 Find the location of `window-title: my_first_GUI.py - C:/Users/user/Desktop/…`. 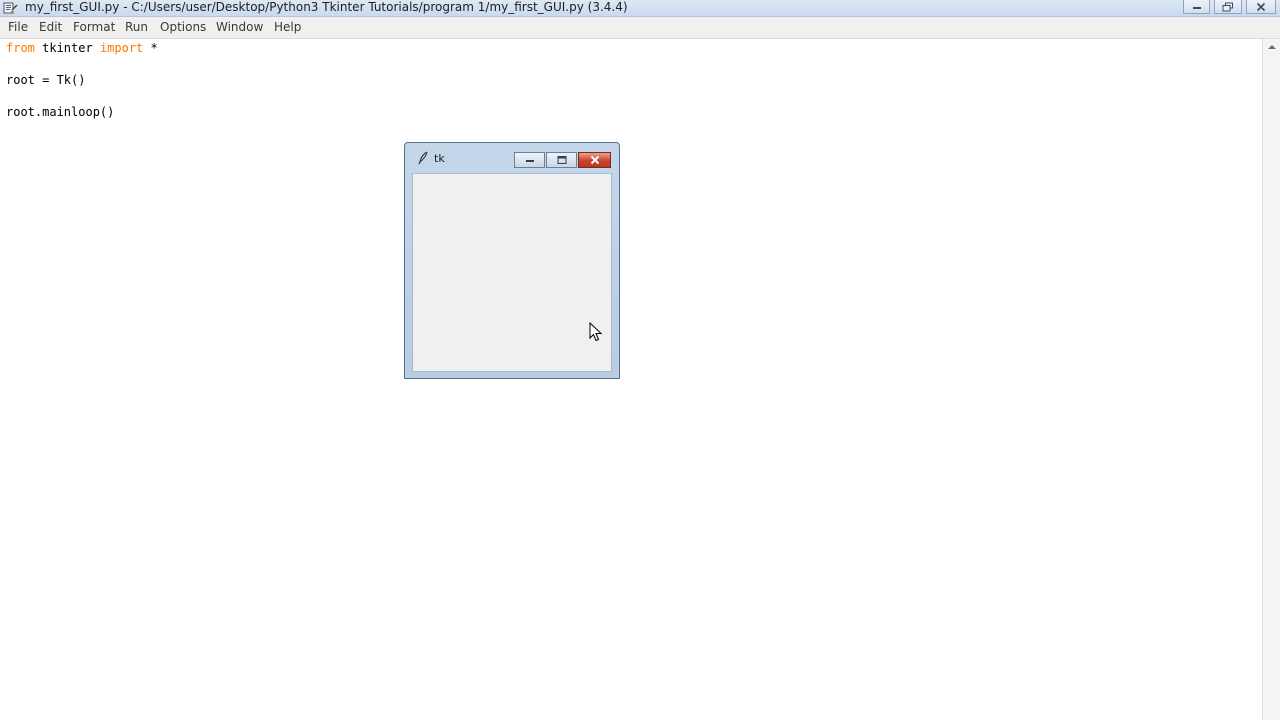

window-title: my_first_GUI.py - C:/Users/user/Desktop/… is located at coordinates (326, 7).